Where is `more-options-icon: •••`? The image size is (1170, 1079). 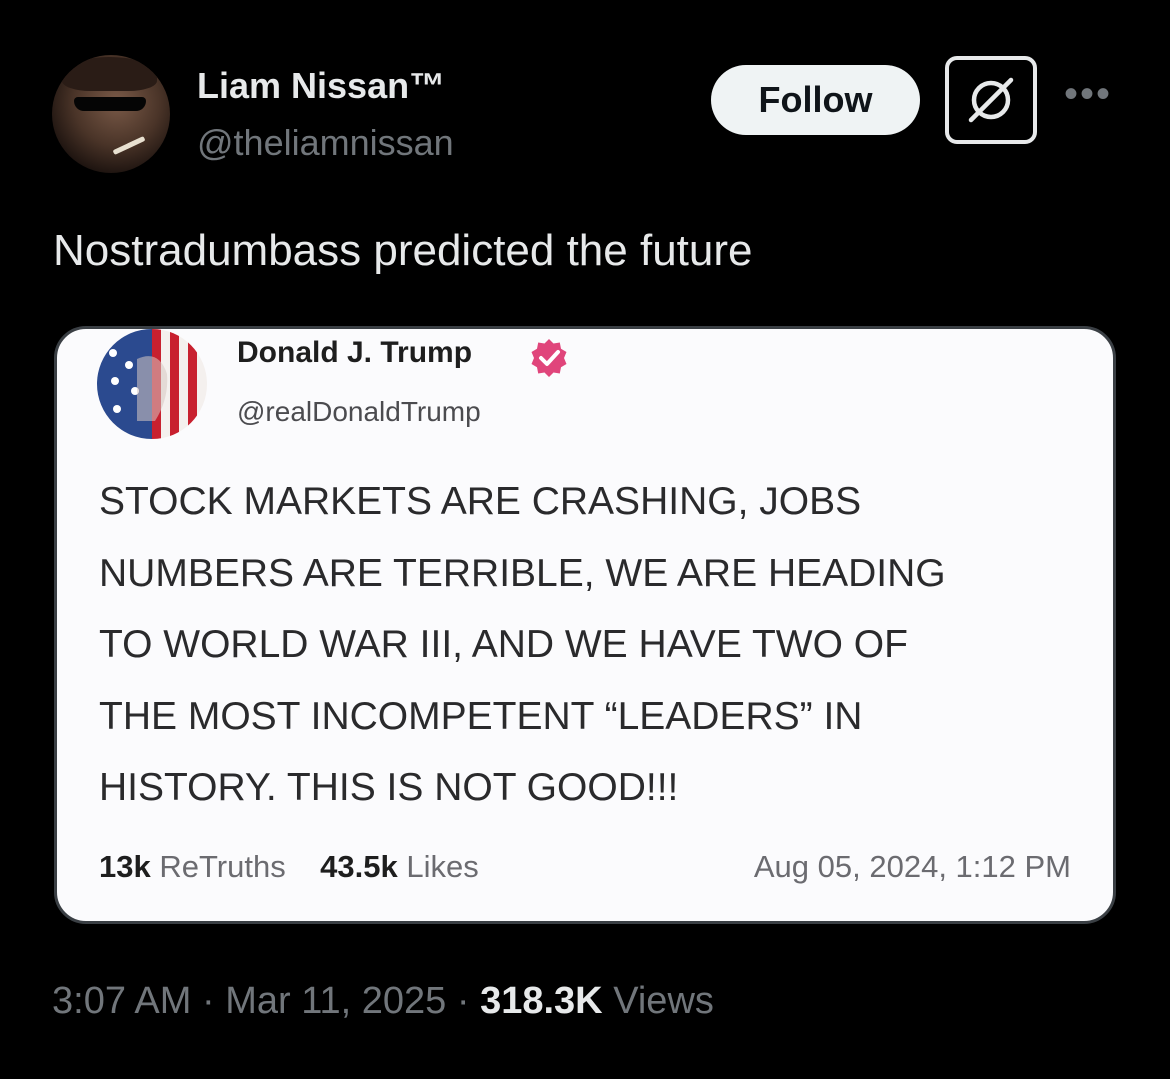
more-options-icon: ••• is located at coordinates (1088, 94).